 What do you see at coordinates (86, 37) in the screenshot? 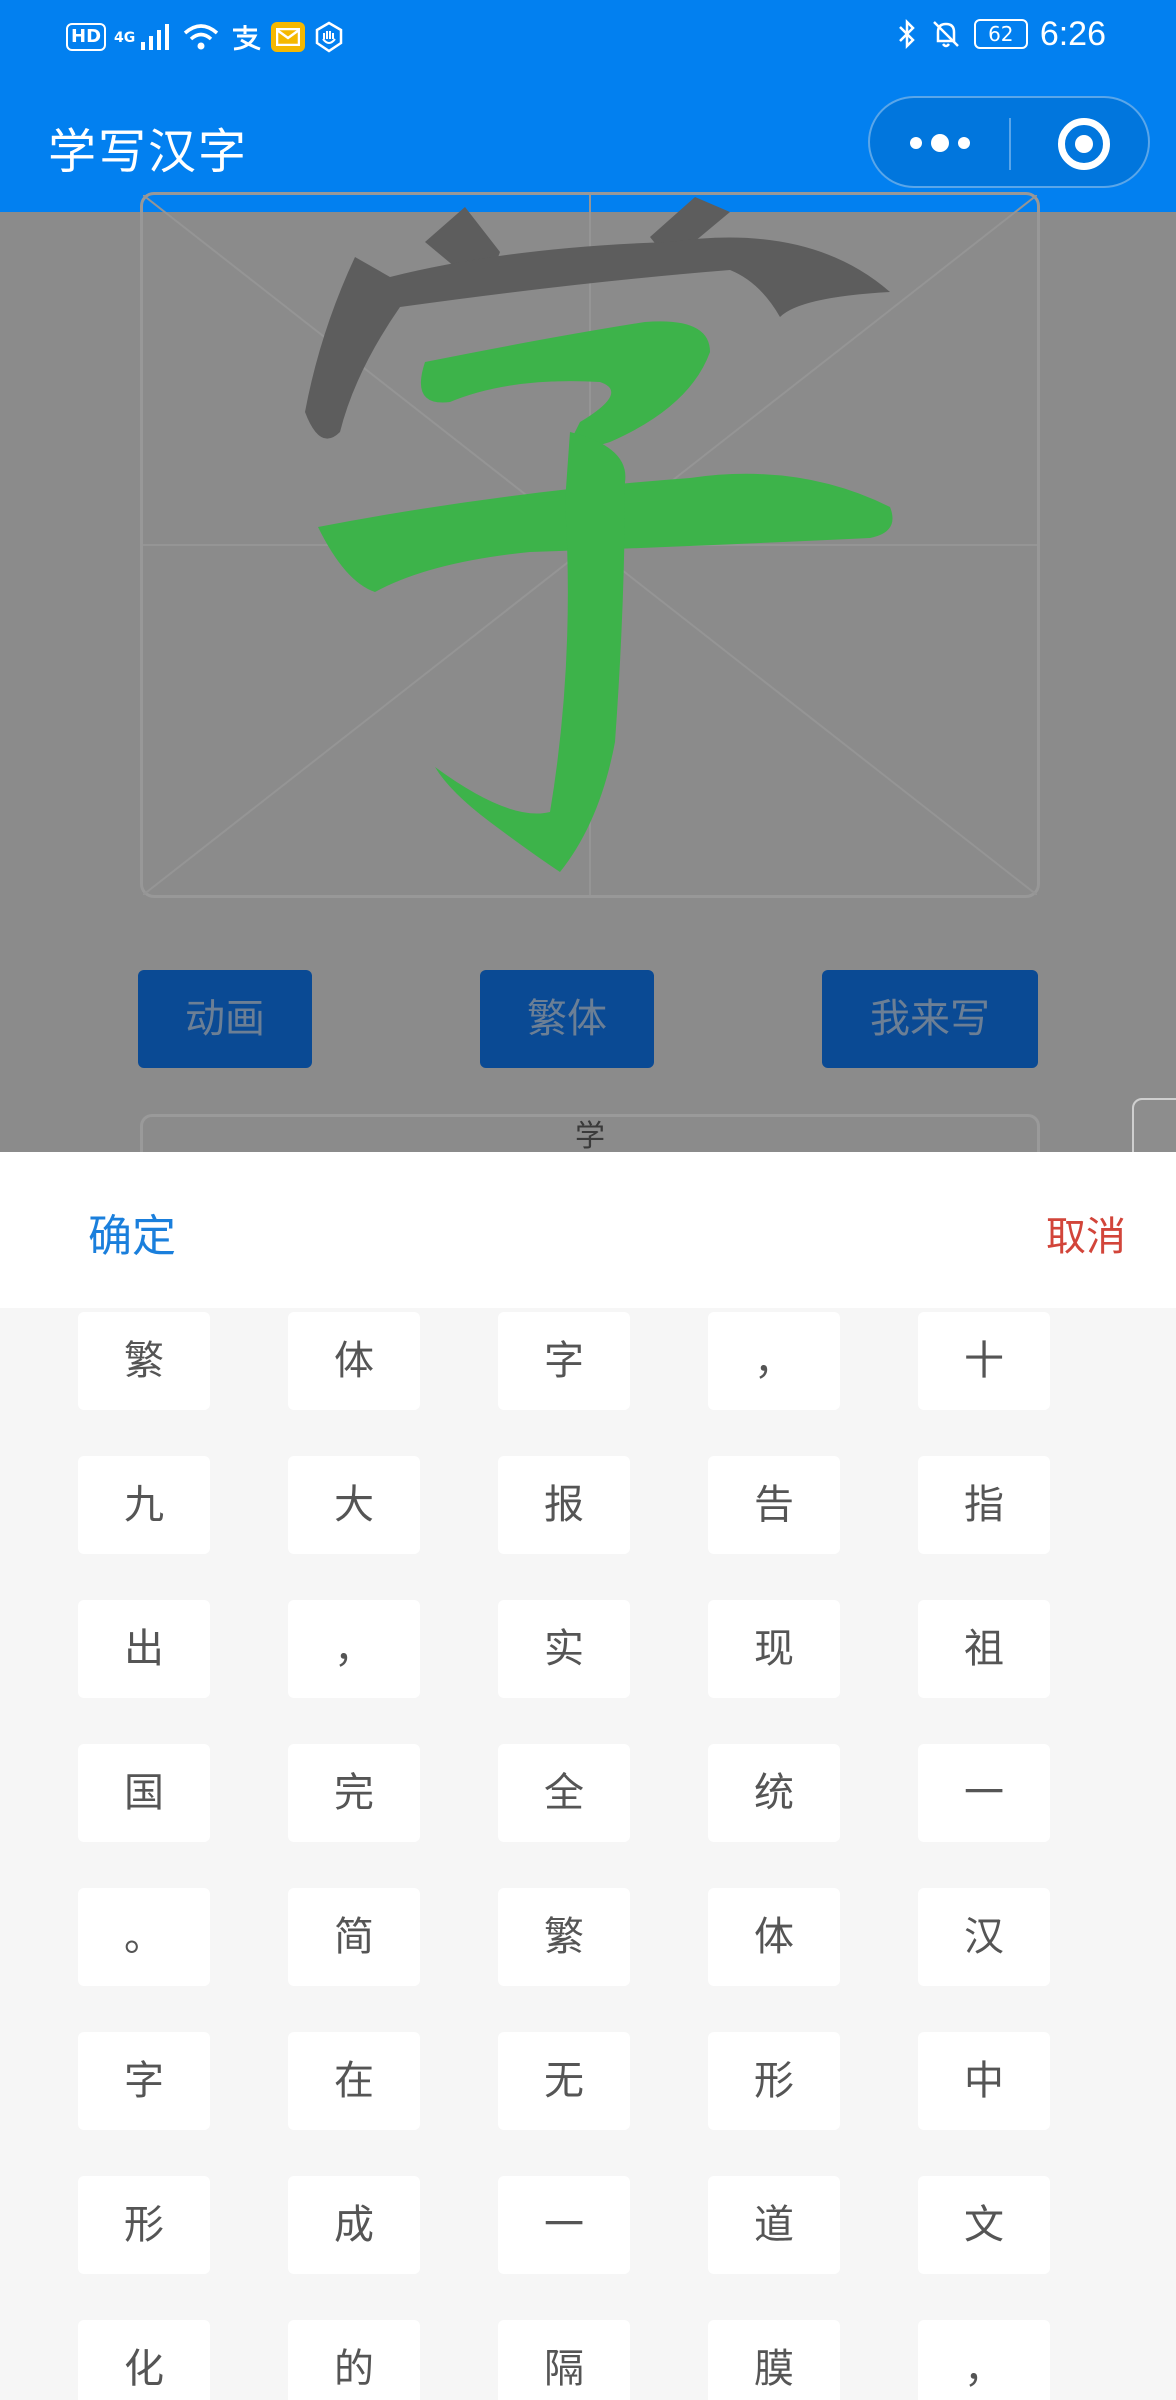
I see `hd-icon: HD` at bounding box center [86, 37].